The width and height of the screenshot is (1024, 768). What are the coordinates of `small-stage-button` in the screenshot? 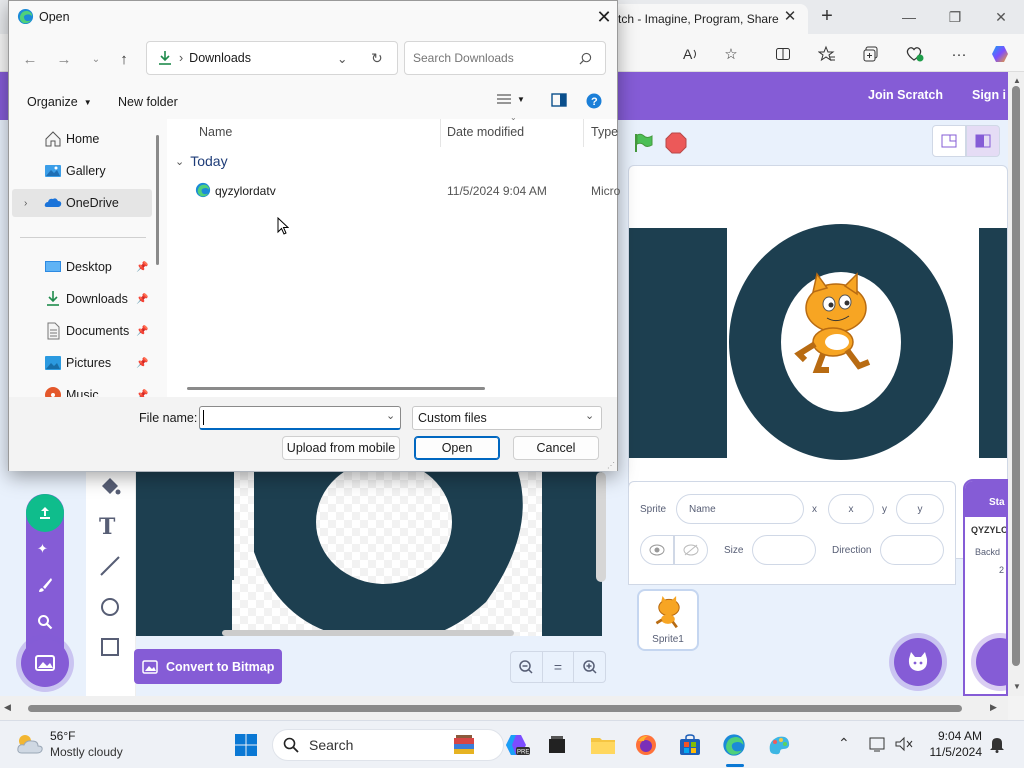 It's located at (949, 141).